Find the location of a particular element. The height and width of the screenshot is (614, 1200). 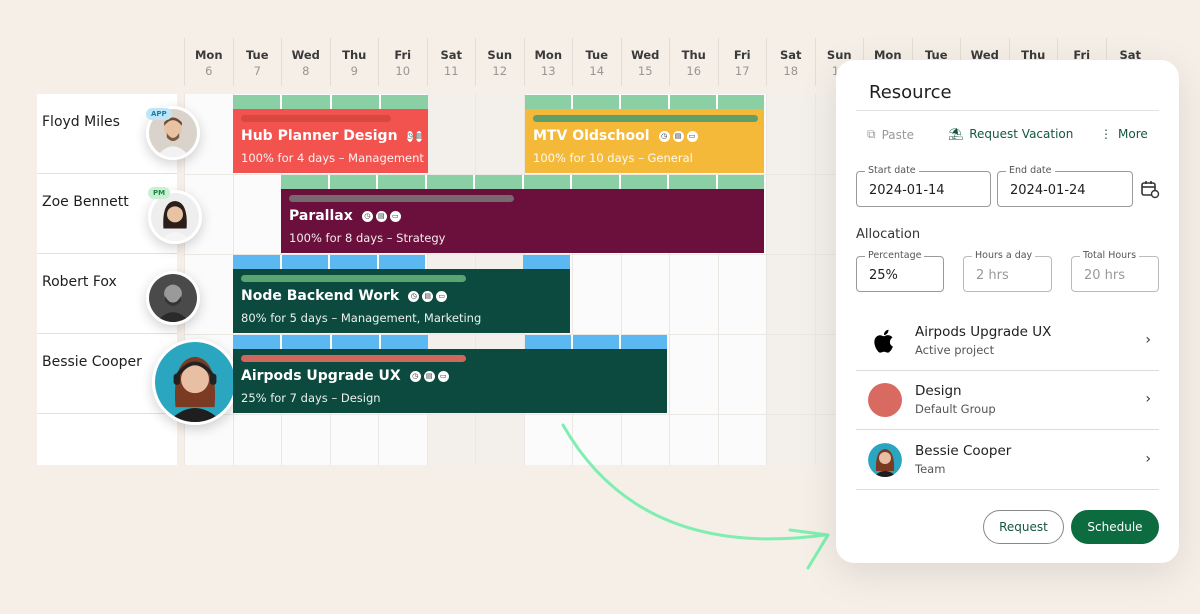

divider is located at coordinates (1007, 110).